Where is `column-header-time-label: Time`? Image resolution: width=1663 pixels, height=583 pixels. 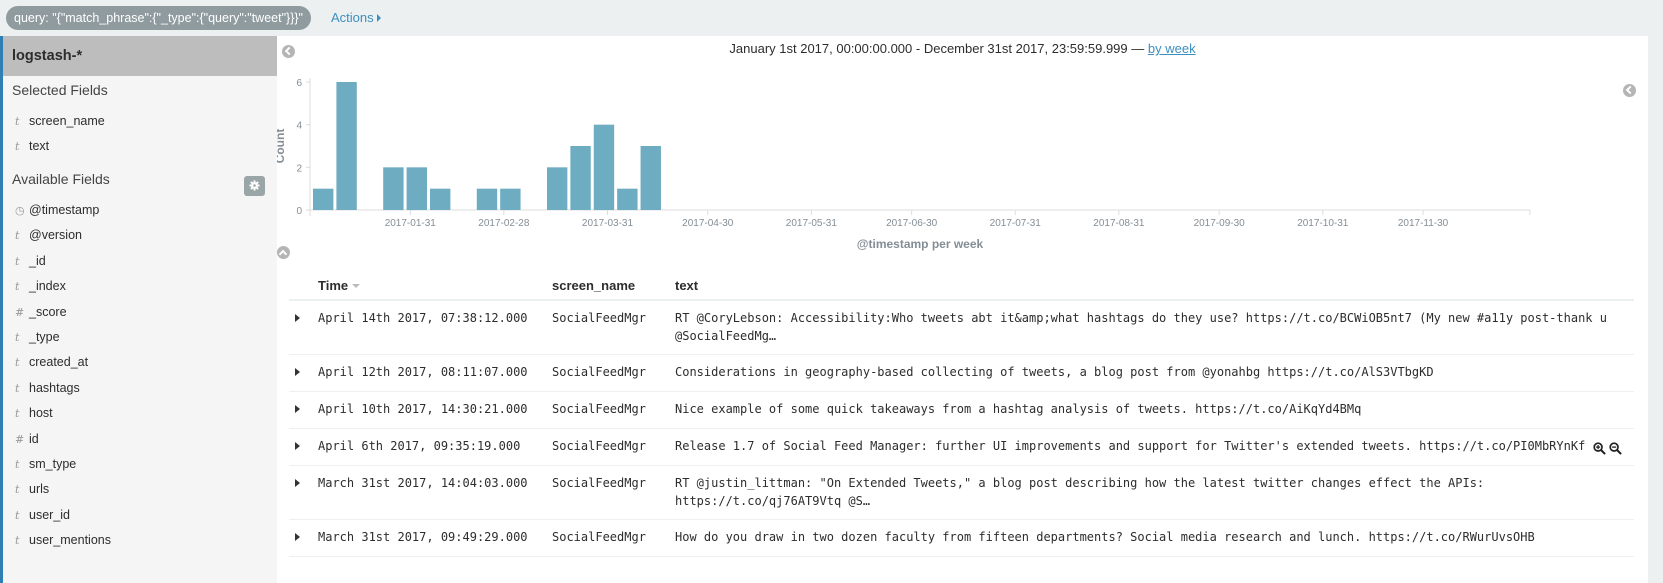 column-header-time-label: Time is located at coordinates (333, 285).